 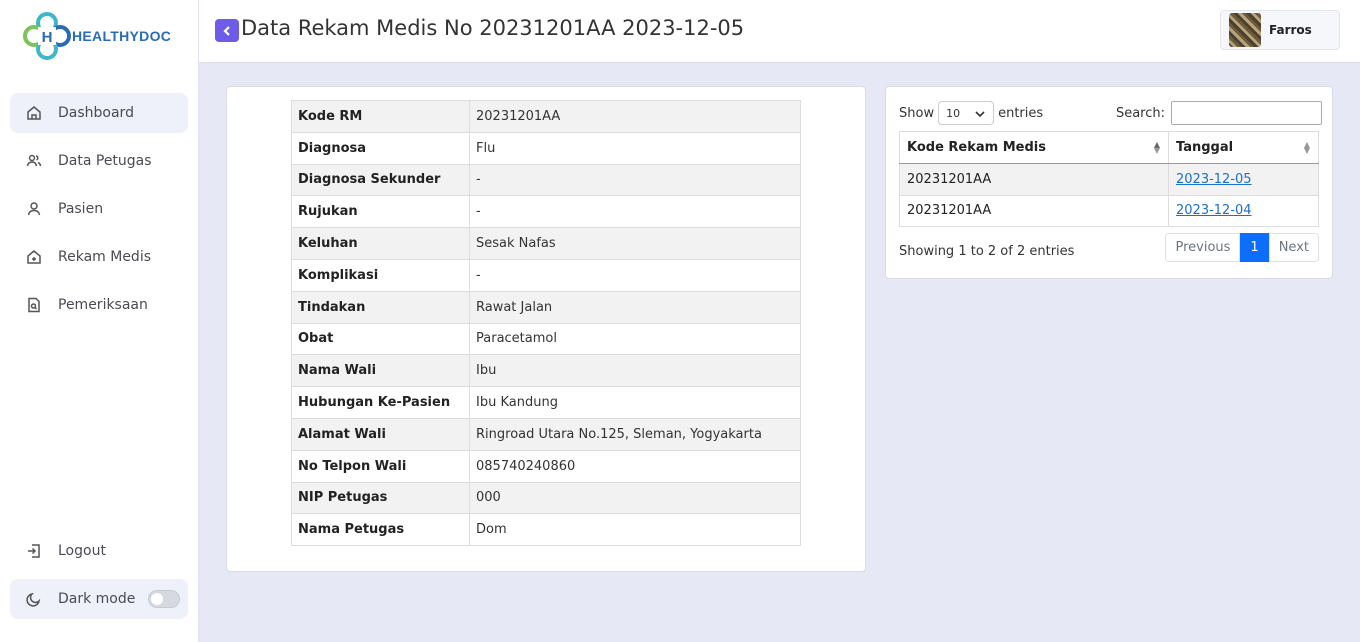 I want to click on table-row: 20231201AA 2023-12-04, so click(x=1109, y=210).